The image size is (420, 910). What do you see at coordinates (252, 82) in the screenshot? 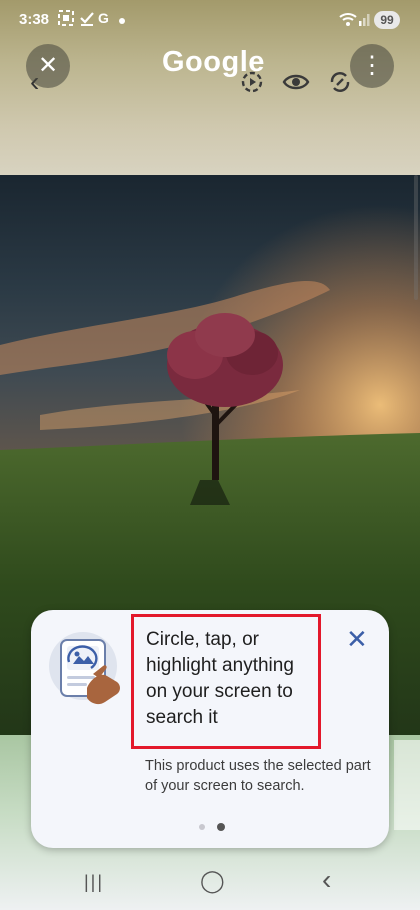
I see `motion-photo-icon` at bounding box center [252, 82].